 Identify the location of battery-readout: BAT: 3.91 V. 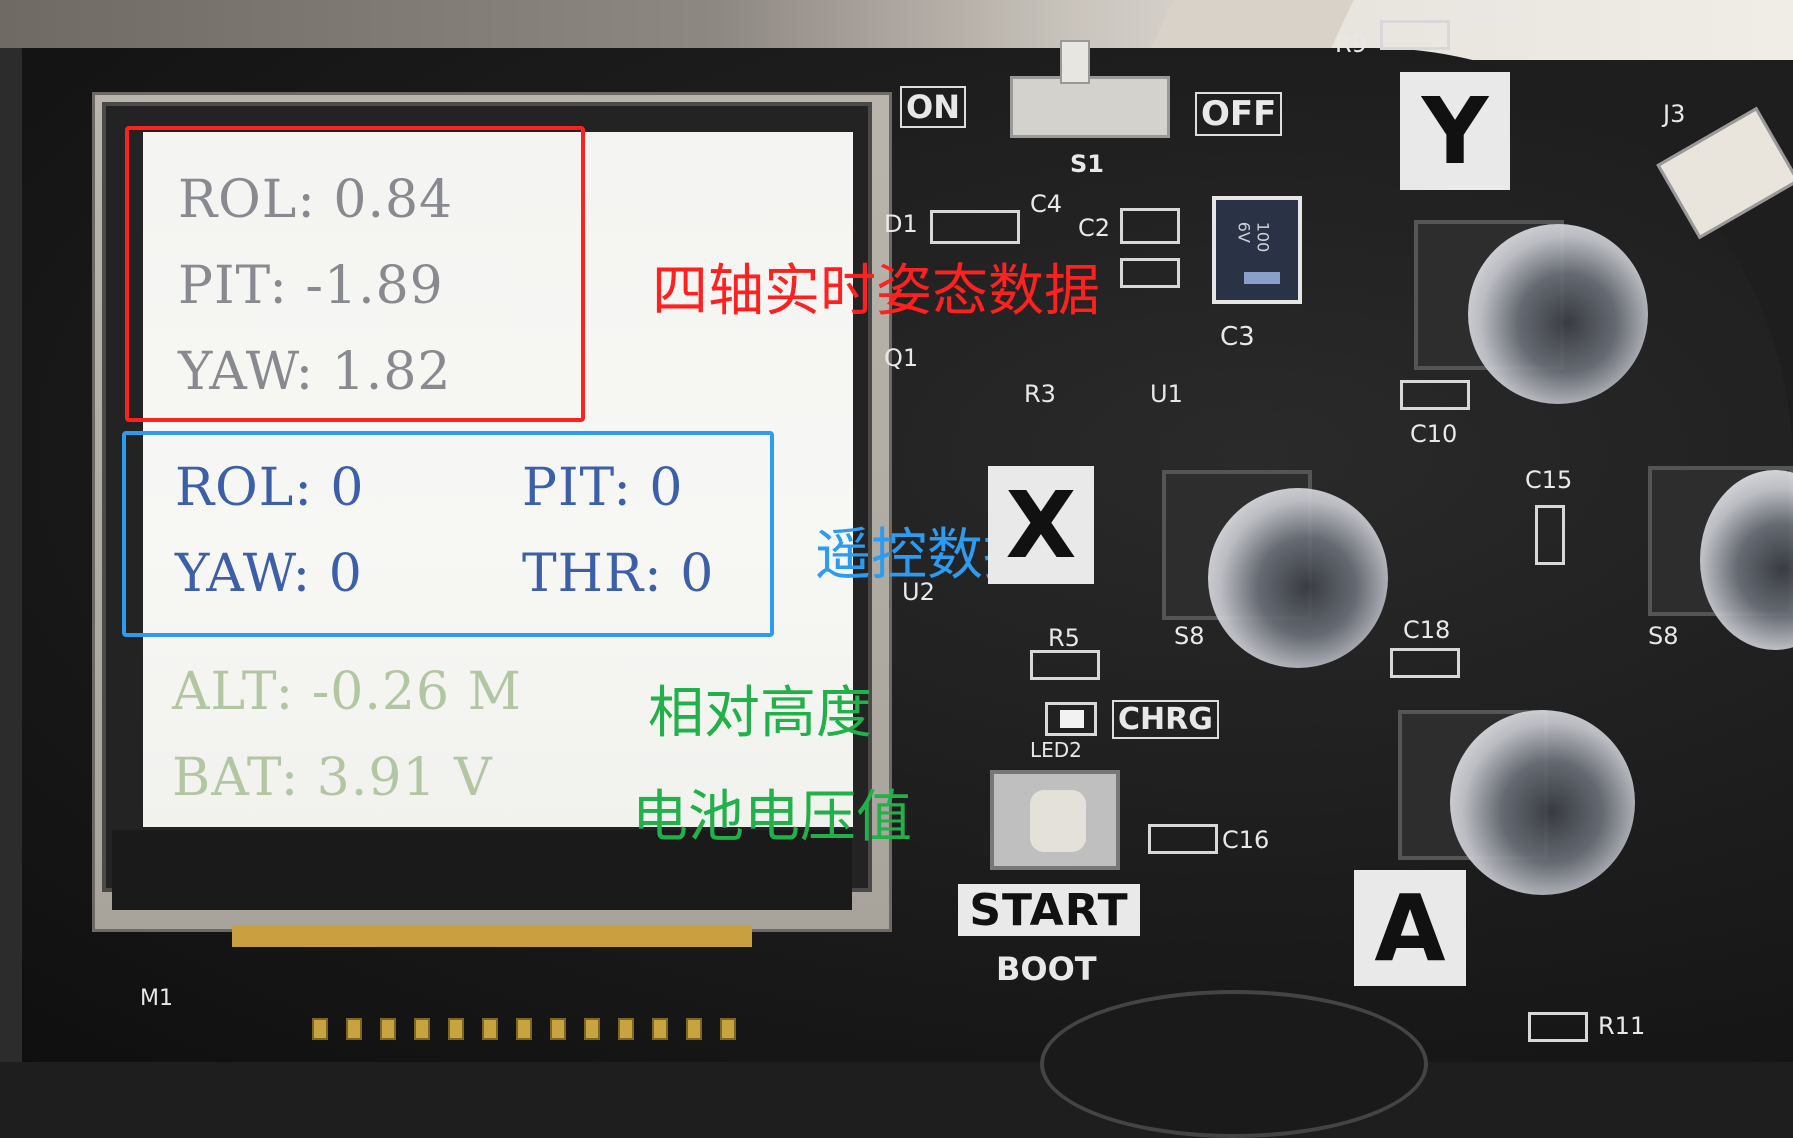
(332, 778).